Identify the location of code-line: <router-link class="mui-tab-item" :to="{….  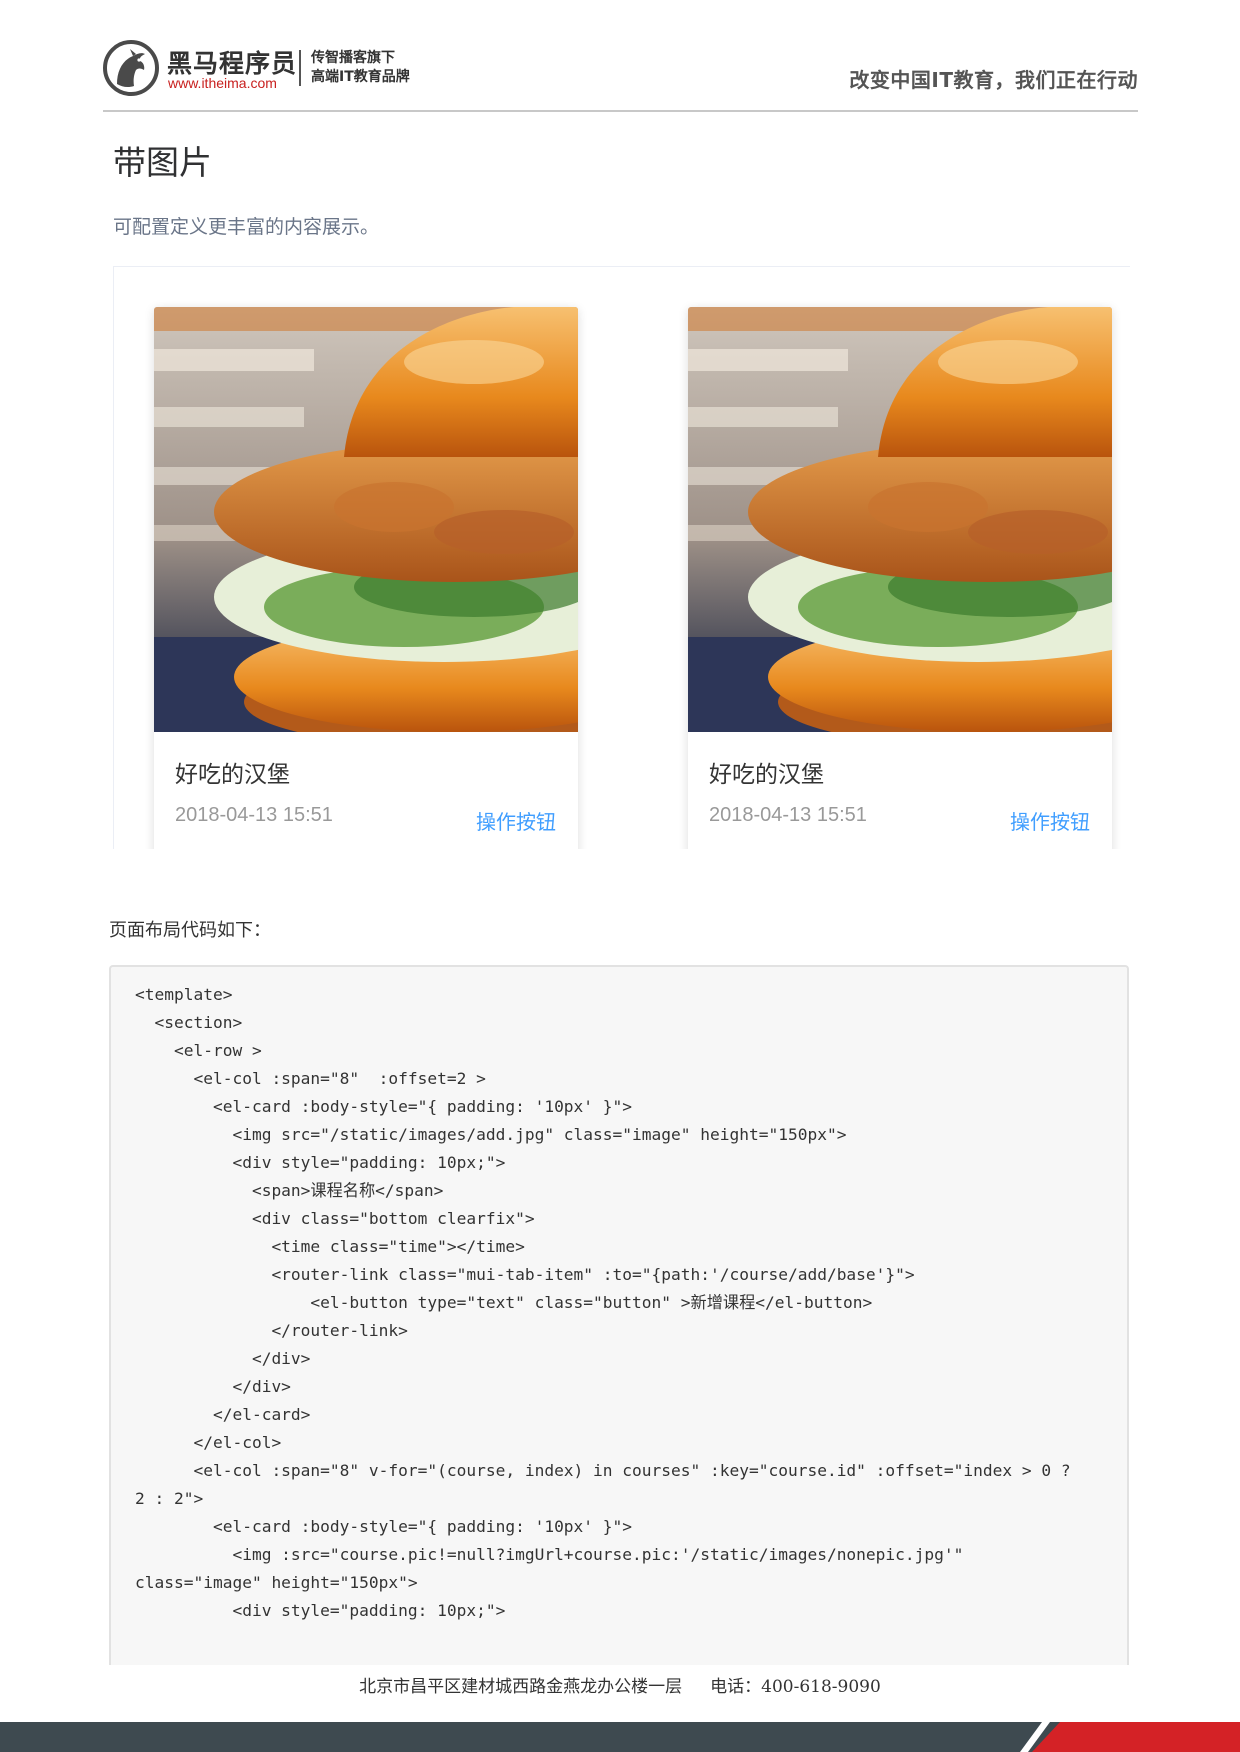
(525, 1274).